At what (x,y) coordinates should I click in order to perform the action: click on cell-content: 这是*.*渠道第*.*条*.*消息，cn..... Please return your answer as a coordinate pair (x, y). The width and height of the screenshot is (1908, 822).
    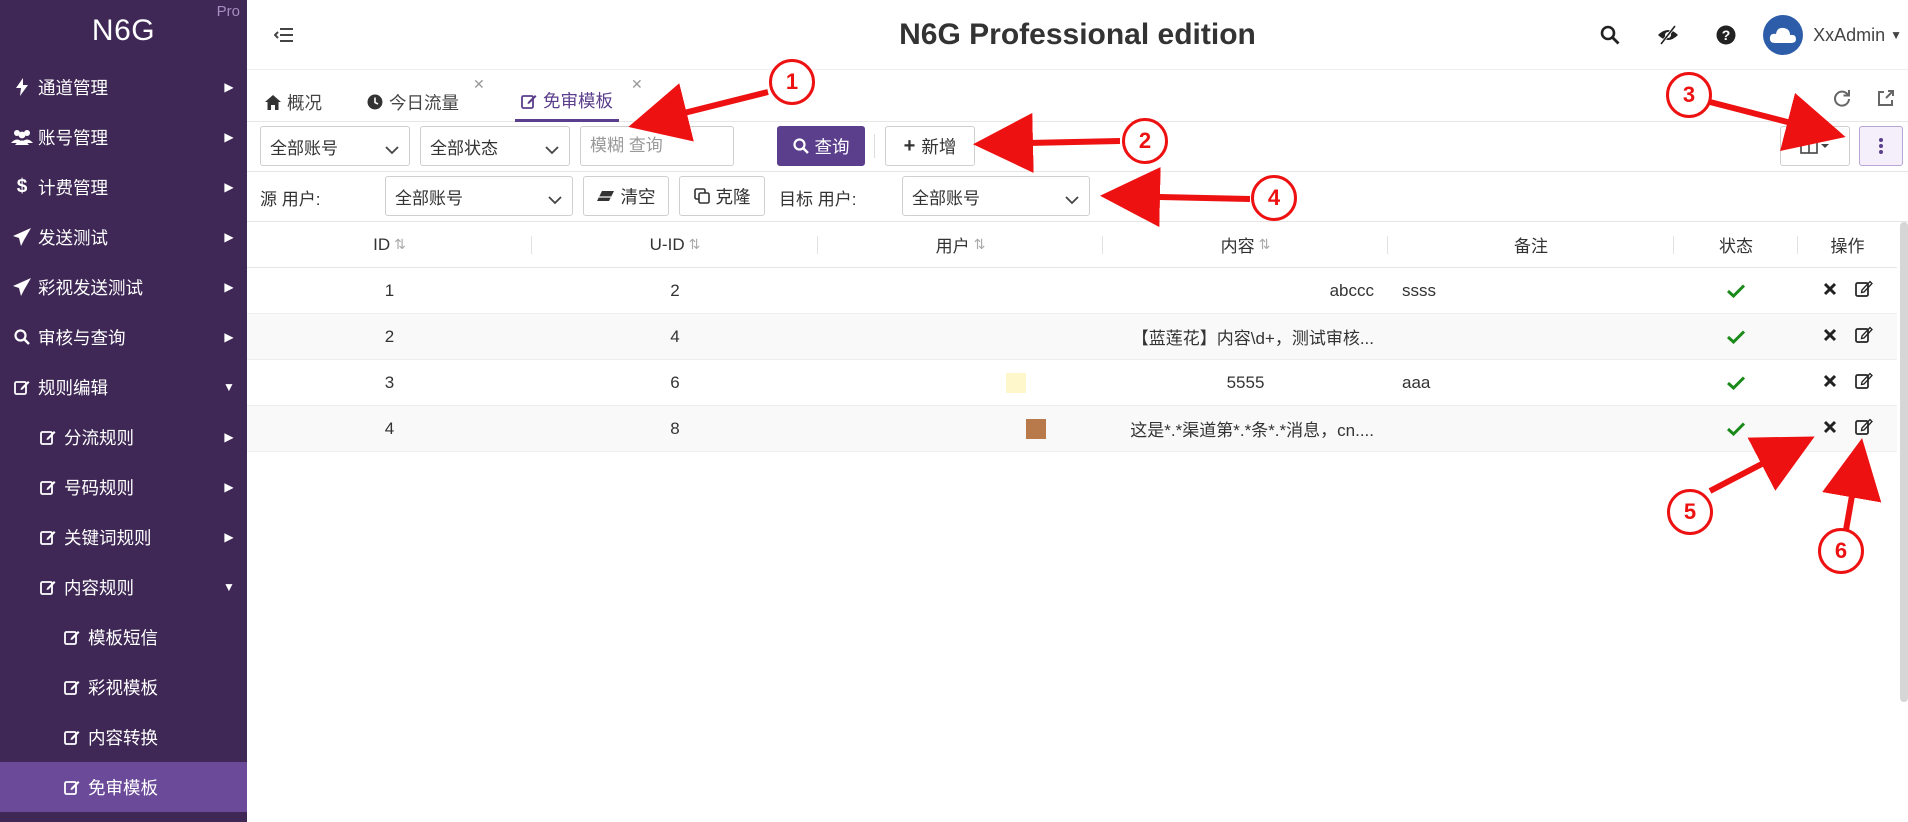
    Looking at the image, I should click on (1252, 430).